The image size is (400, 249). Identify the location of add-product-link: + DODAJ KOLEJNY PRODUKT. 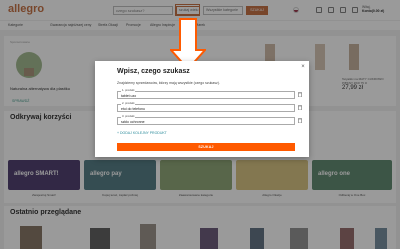
(142, 133).